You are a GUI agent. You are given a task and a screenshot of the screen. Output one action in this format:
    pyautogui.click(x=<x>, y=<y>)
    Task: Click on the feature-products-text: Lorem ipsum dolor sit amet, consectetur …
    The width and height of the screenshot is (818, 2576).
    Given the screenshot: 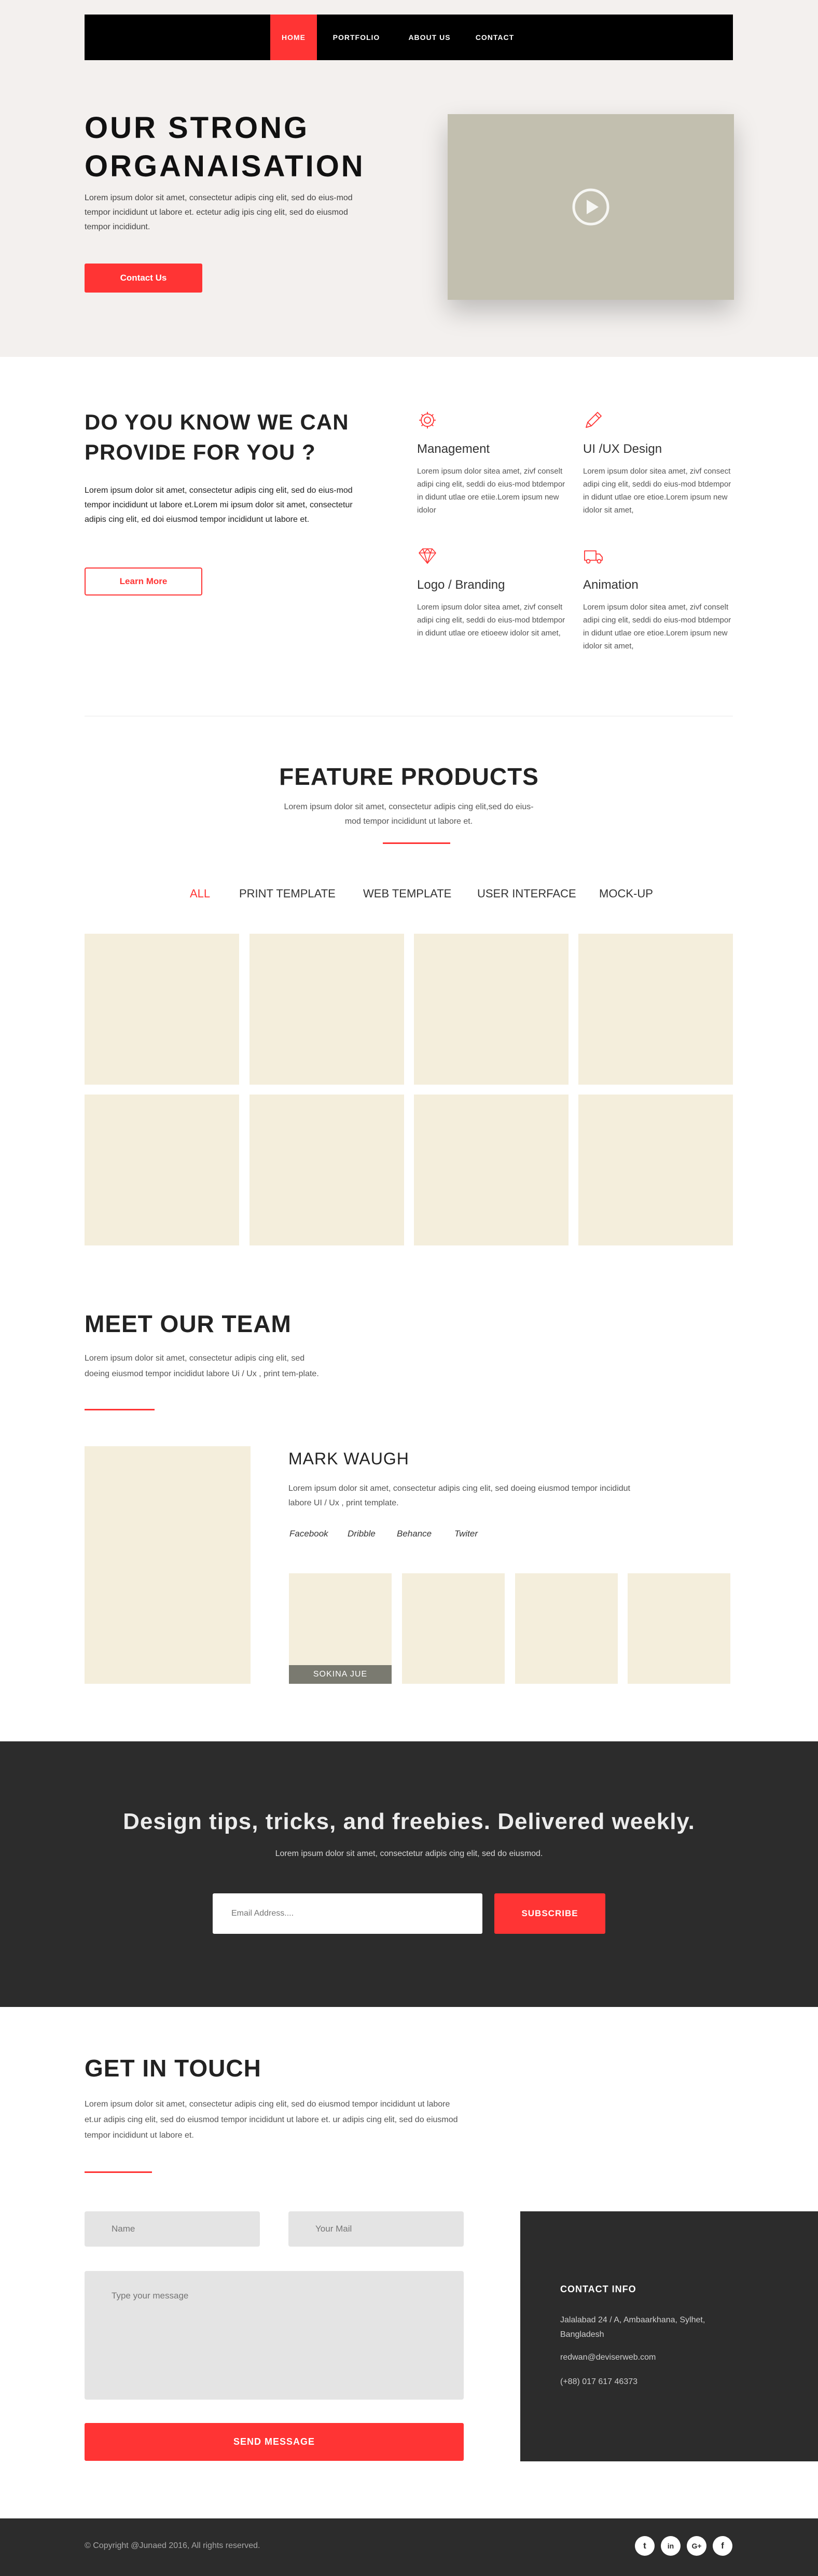 What is the action you would take?
    pyautogui.click(x=409, y=814)
    